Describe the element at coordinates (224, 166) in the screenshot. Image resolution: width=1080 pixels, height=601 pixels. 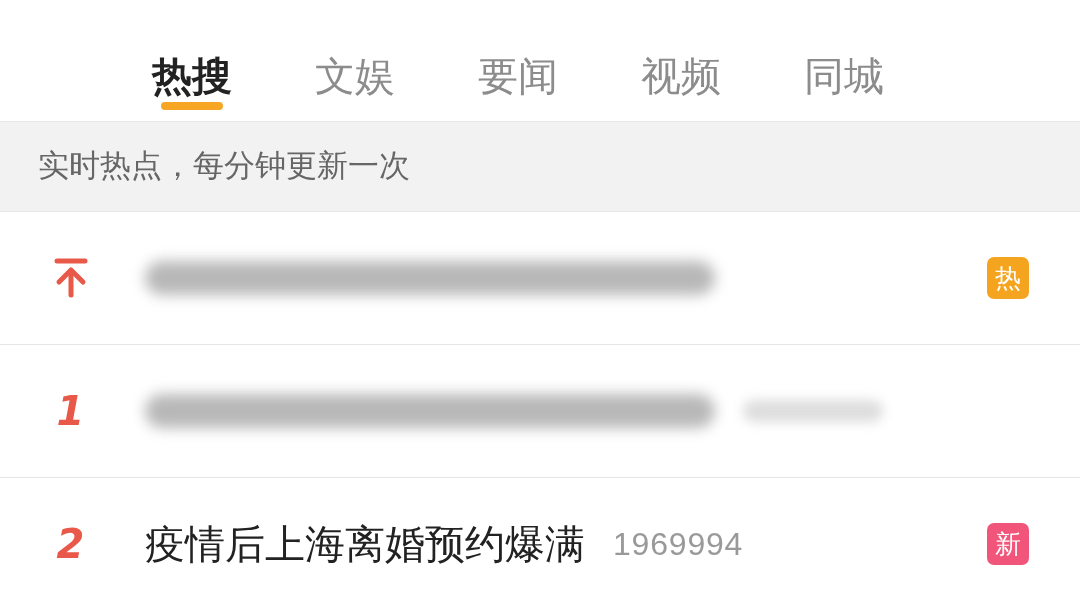
I see `update-notice: 实时热点，每分钟更新一次` at that location.